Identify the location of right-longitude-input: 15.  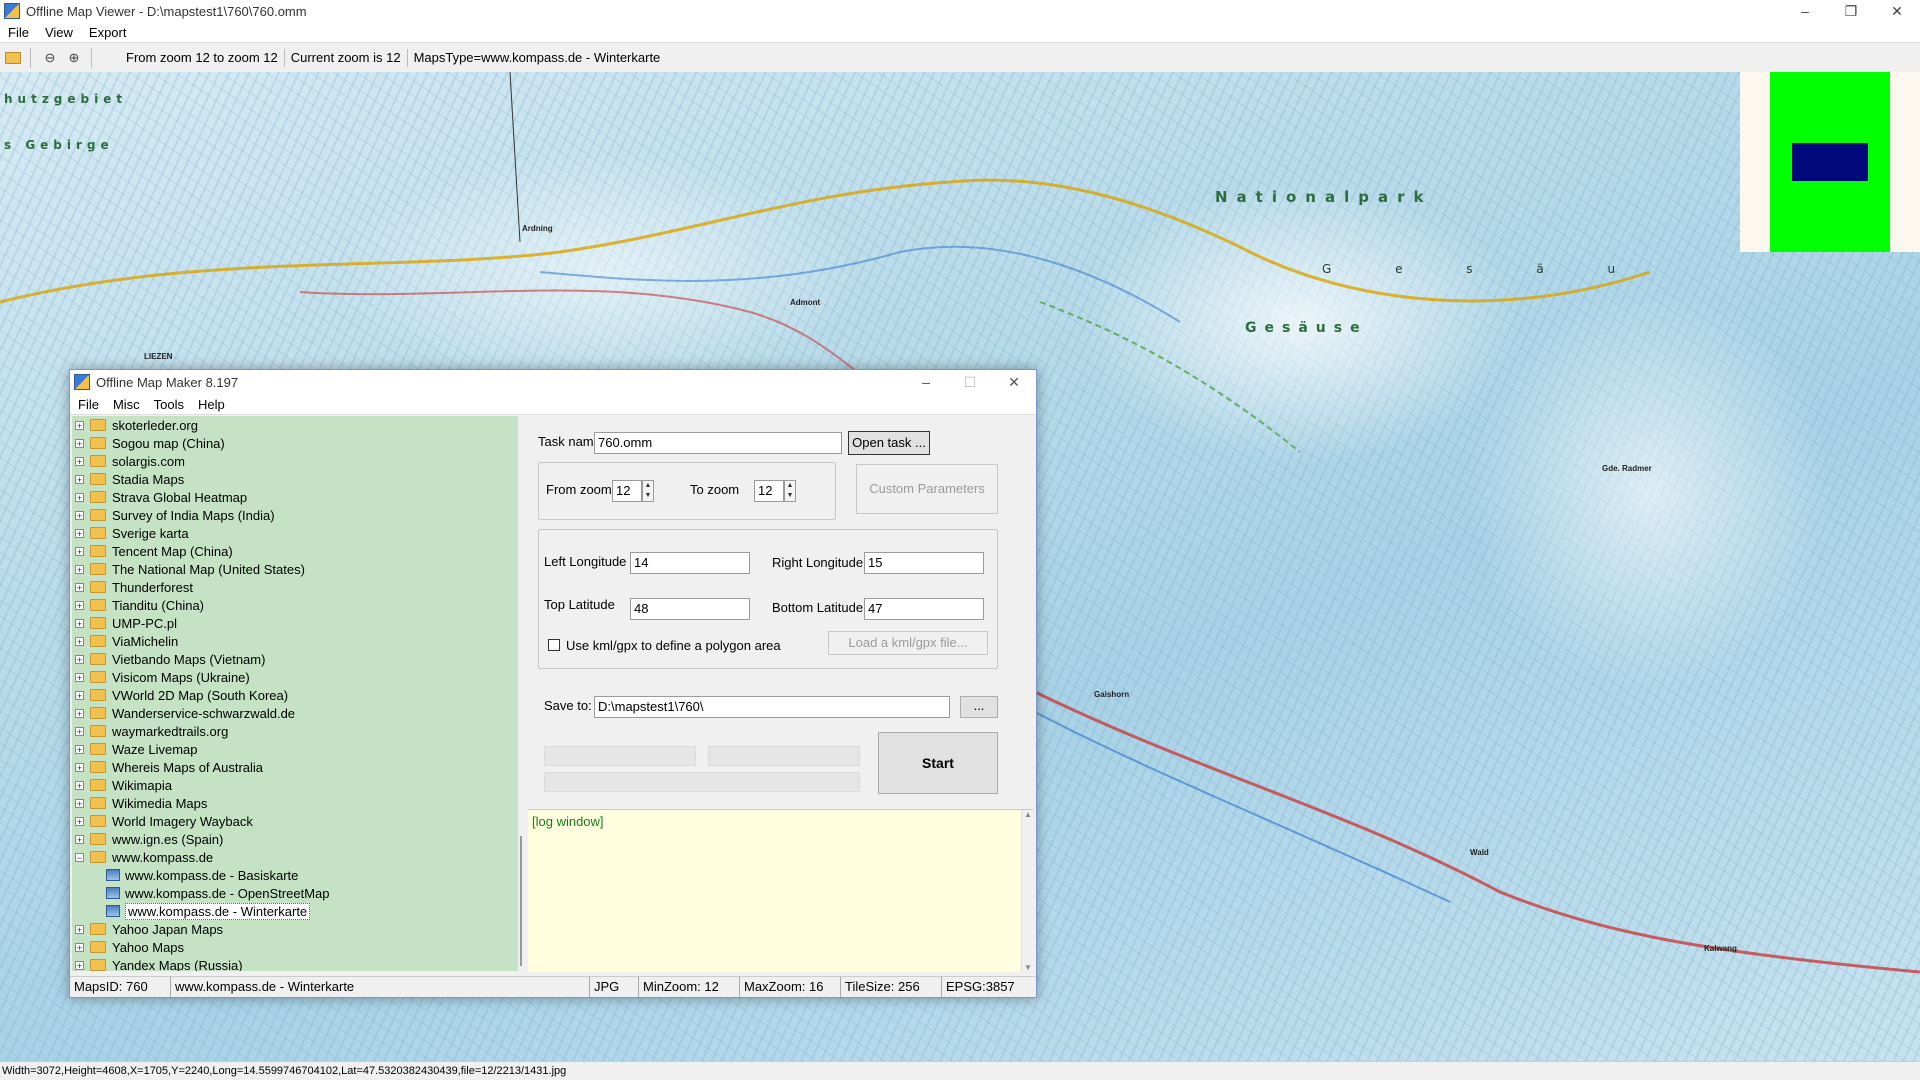
(924, 563).